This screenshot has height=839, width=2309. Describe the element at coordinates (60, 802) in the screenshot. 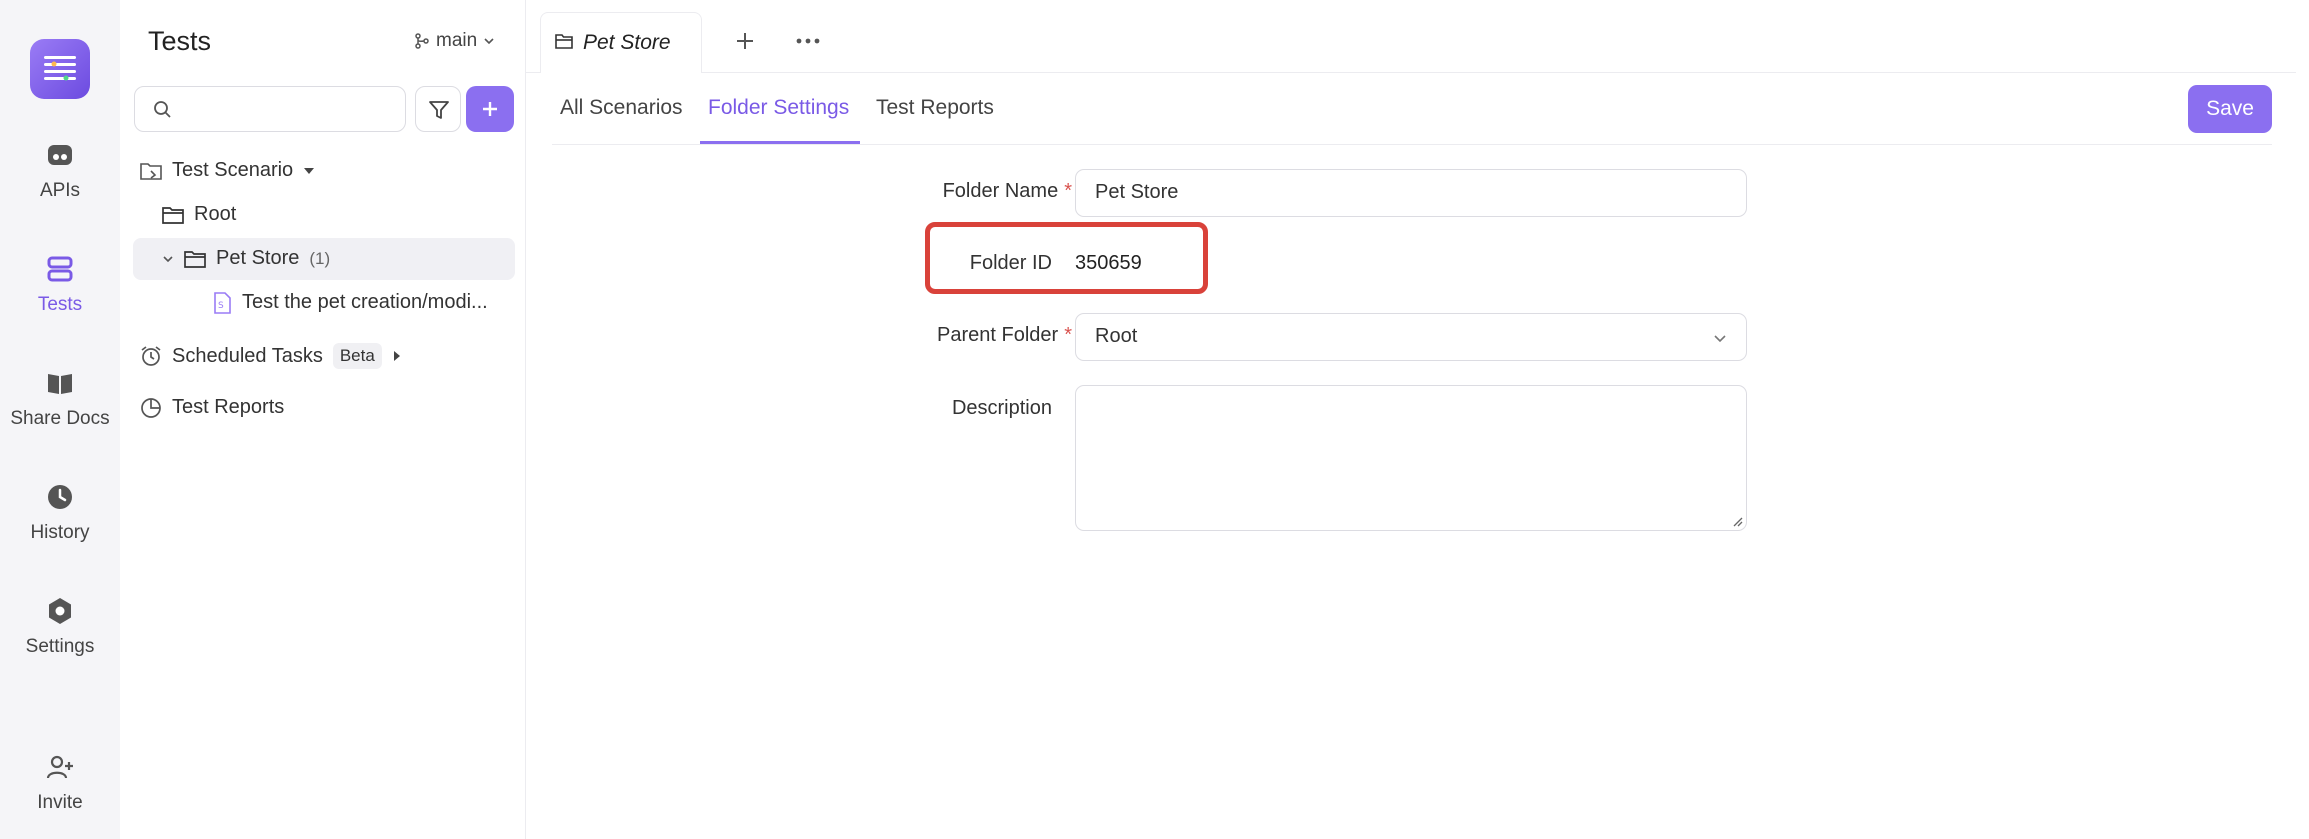

I see `rail-label: Invite` at that location.